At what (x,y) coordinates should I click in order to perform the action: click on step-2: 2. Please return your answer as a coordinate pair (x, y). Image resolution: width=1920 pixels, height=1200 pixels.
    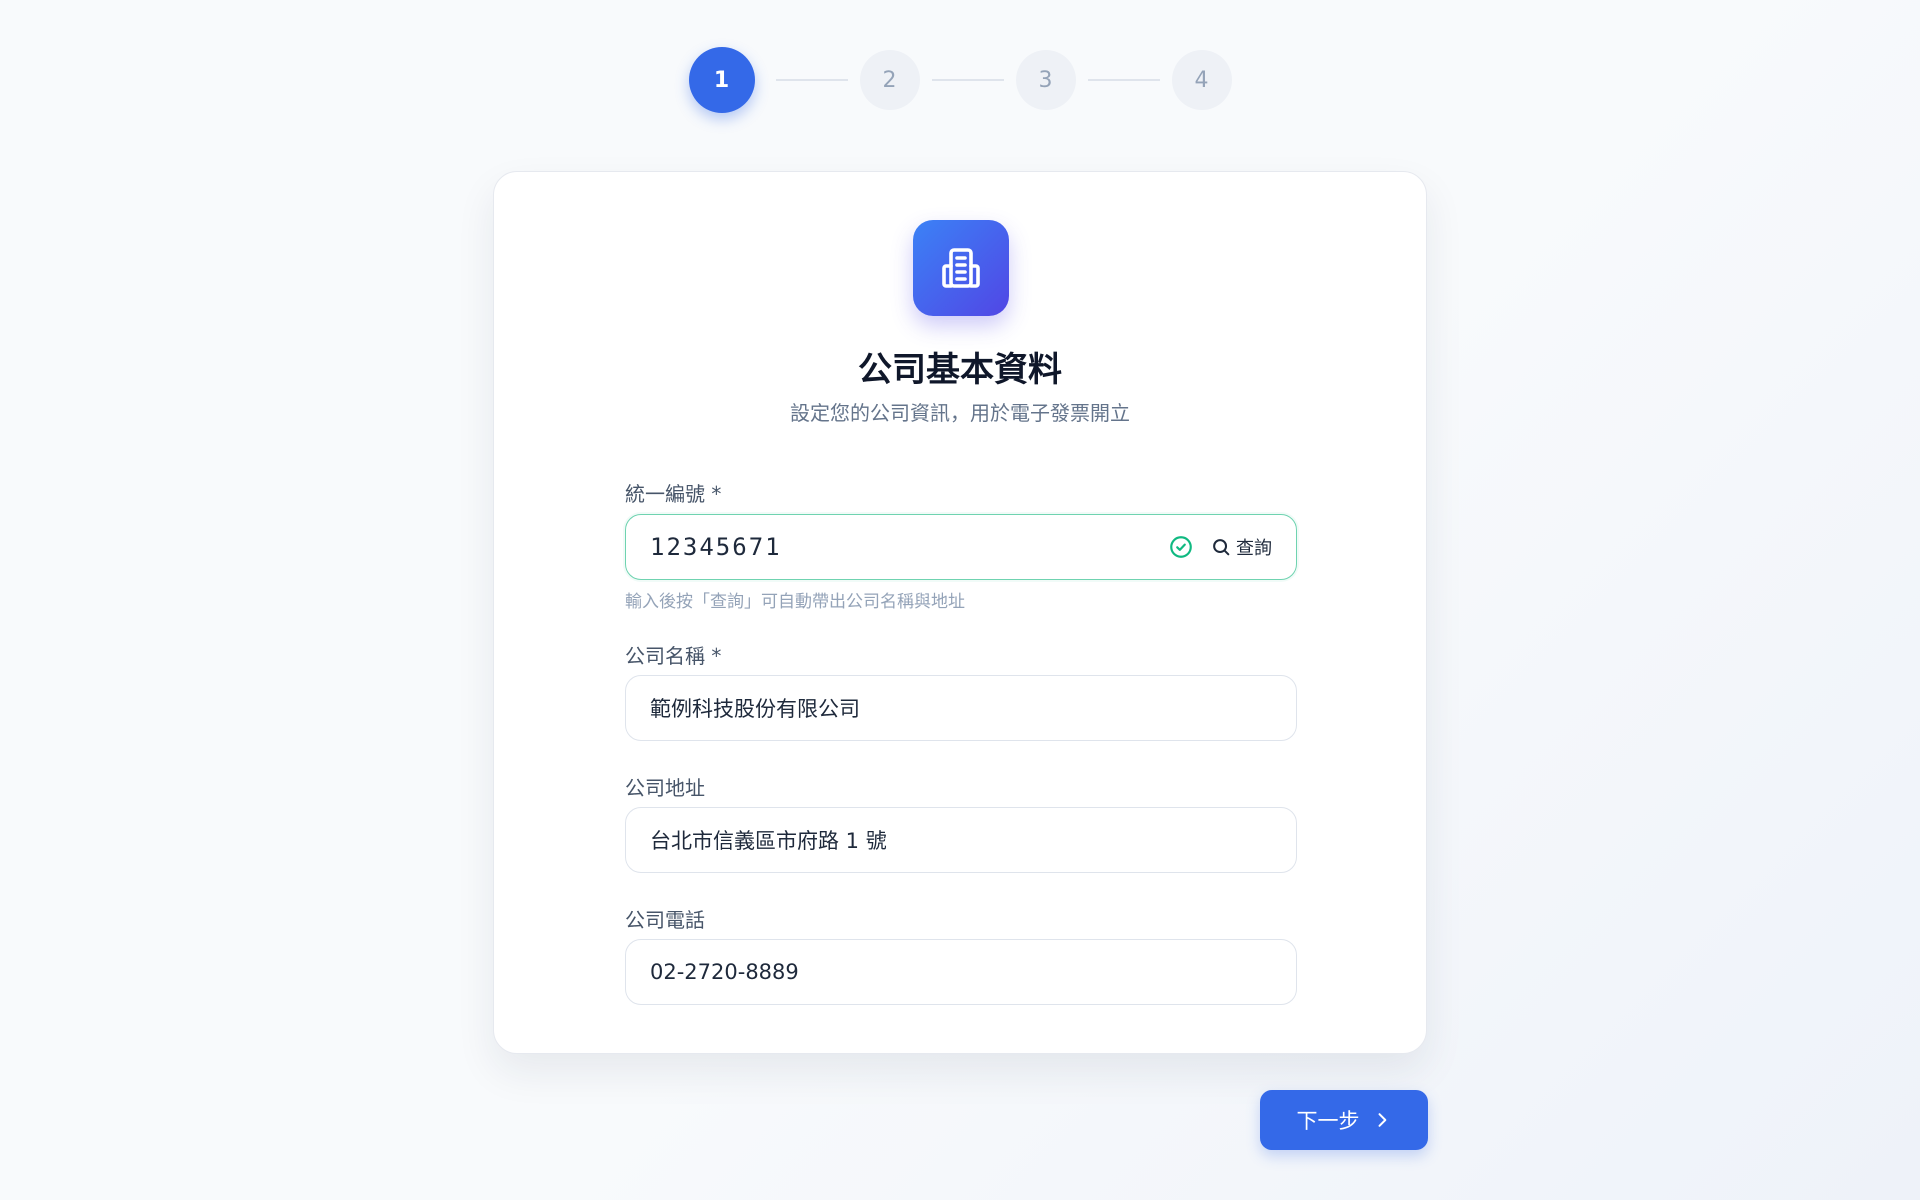
    Looking at the image, I should click on (889, 80).